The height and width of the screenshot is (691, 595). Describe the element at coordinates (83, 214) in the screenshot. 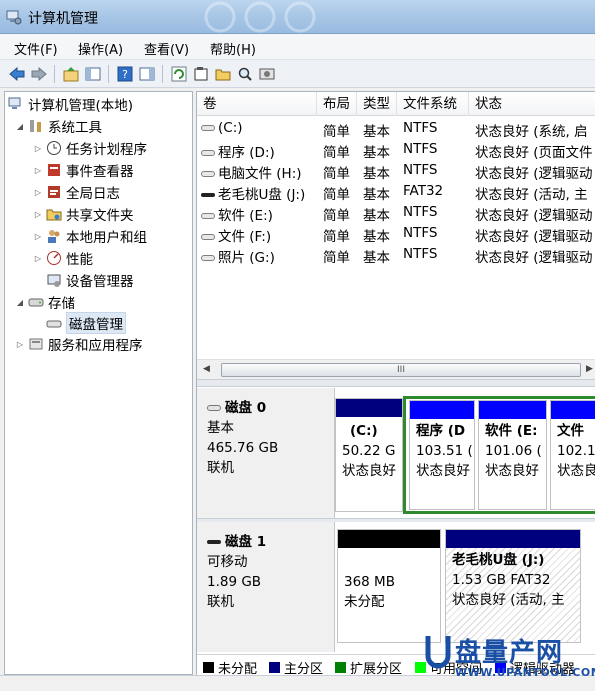

I see `tree-item-shared-folders: ▷ 共享文件夹` at that location.